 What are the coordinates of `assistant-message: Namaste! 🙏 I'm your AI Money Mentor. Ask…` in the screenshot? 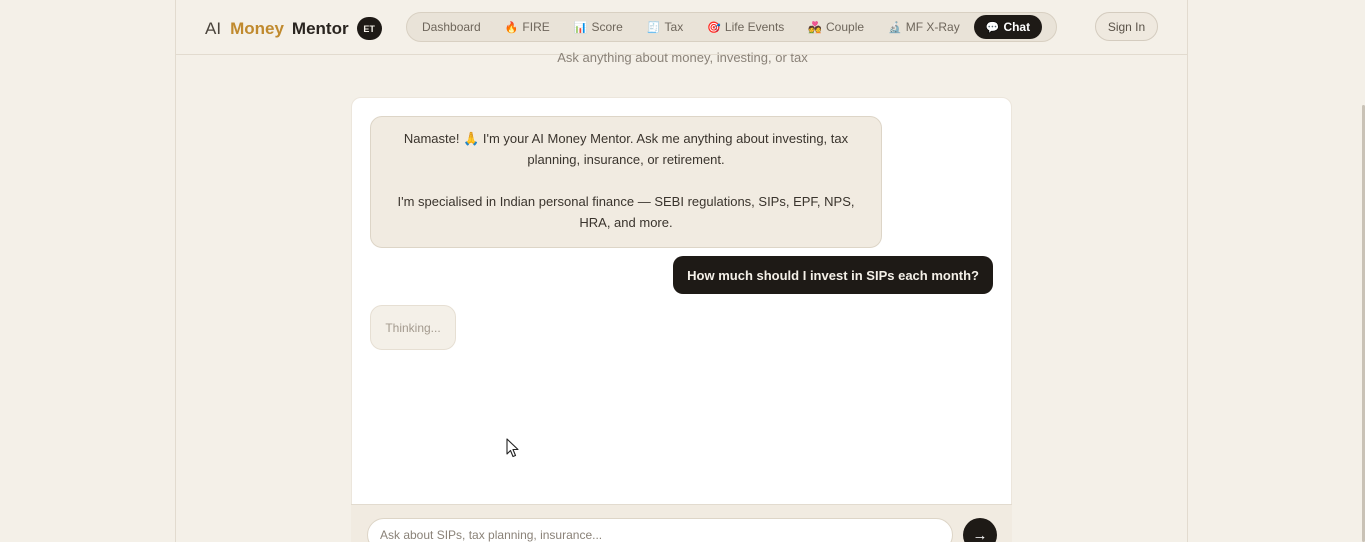 It's located at (626, 182).